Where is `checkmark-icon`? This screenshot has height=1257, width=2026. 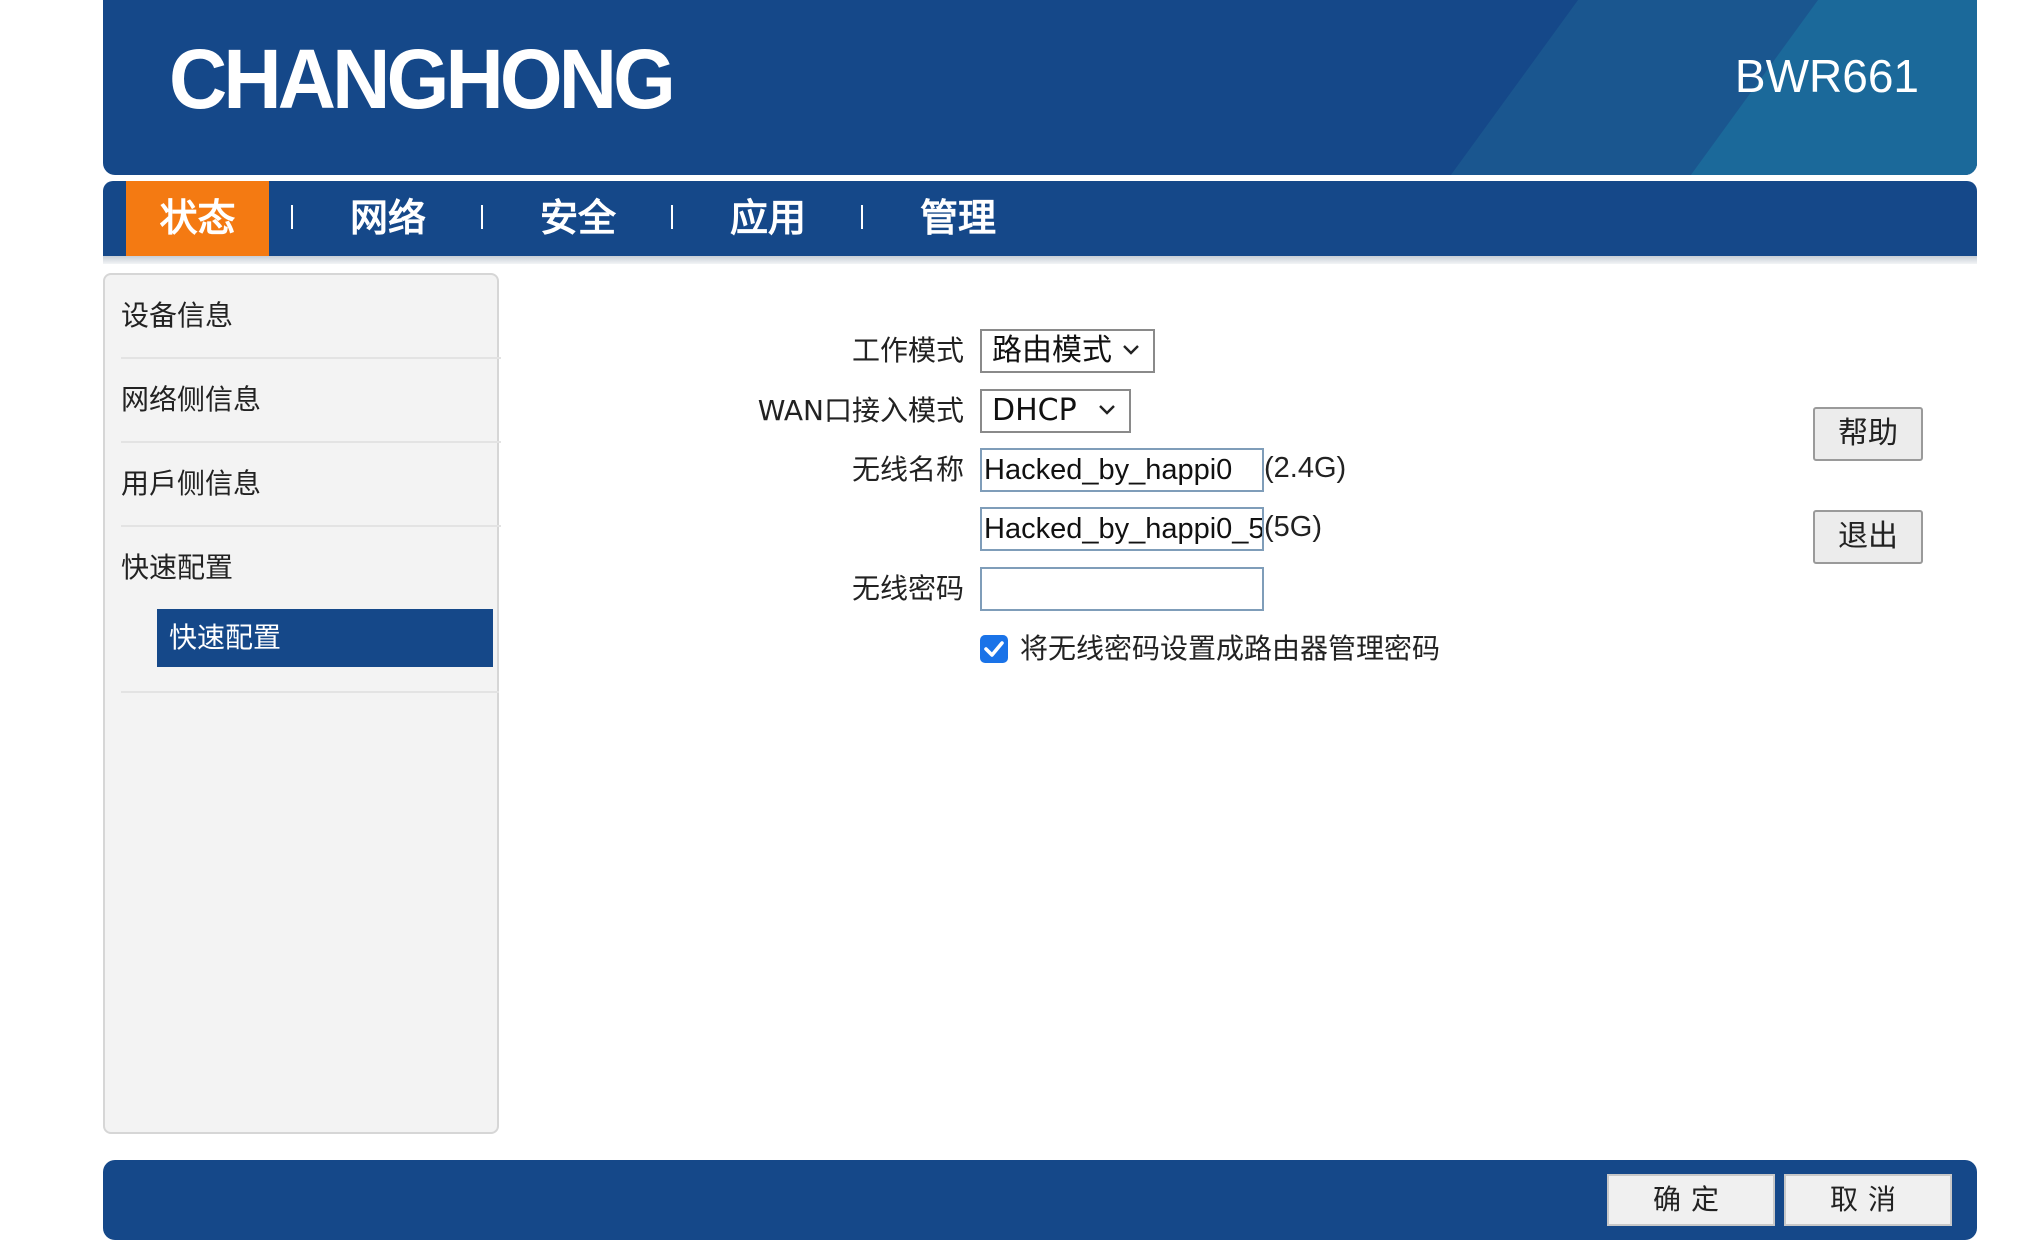 checkmark-icon is located at coordinates (994, 649).